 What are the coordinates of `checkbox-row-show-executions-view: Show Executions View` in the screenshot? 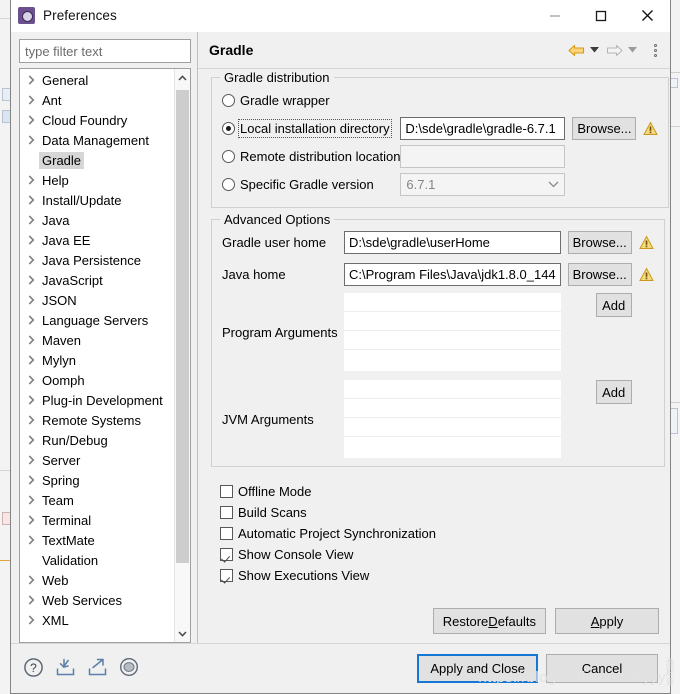 It's located at (439, 575).